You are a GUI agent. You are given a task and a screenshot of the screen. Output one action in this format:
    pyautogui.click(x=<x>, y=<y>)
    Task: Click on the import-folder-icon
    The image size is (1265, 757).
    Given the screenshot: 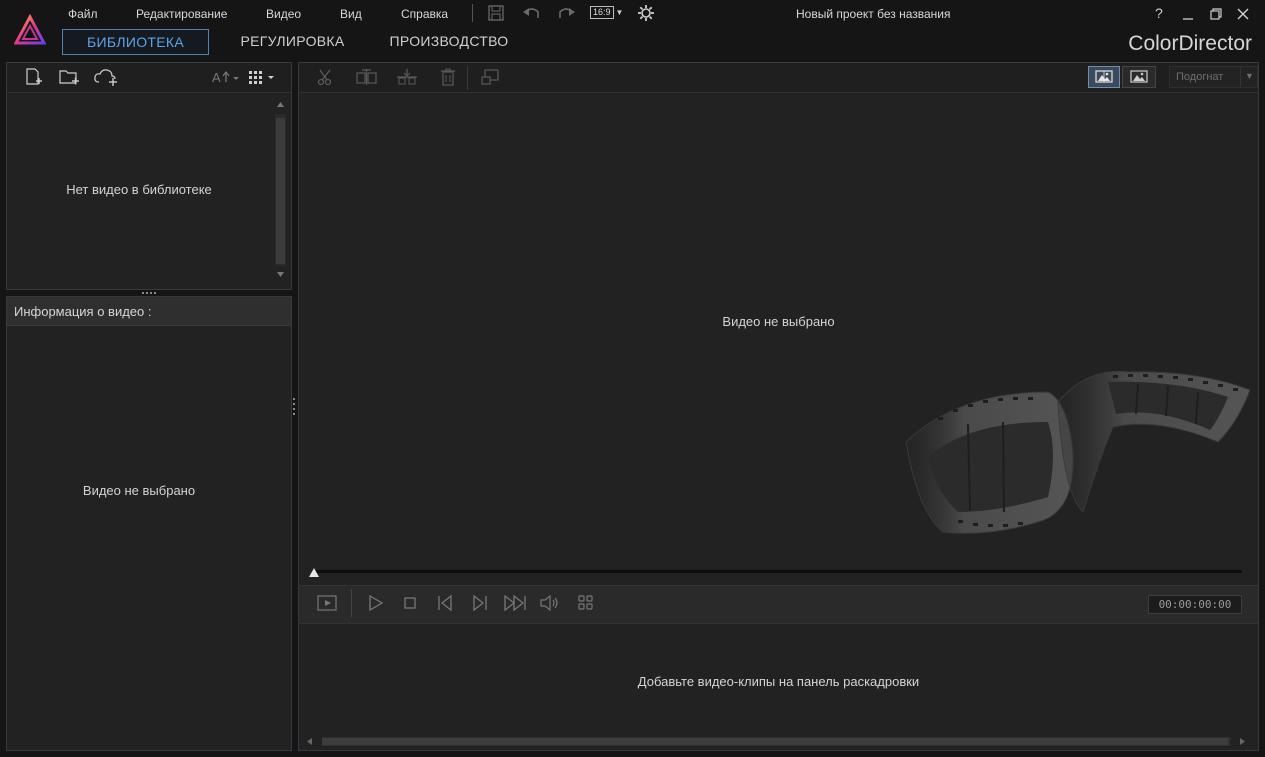 What is the action you would take?
    pyautogui.click(x=69, y=77)
    